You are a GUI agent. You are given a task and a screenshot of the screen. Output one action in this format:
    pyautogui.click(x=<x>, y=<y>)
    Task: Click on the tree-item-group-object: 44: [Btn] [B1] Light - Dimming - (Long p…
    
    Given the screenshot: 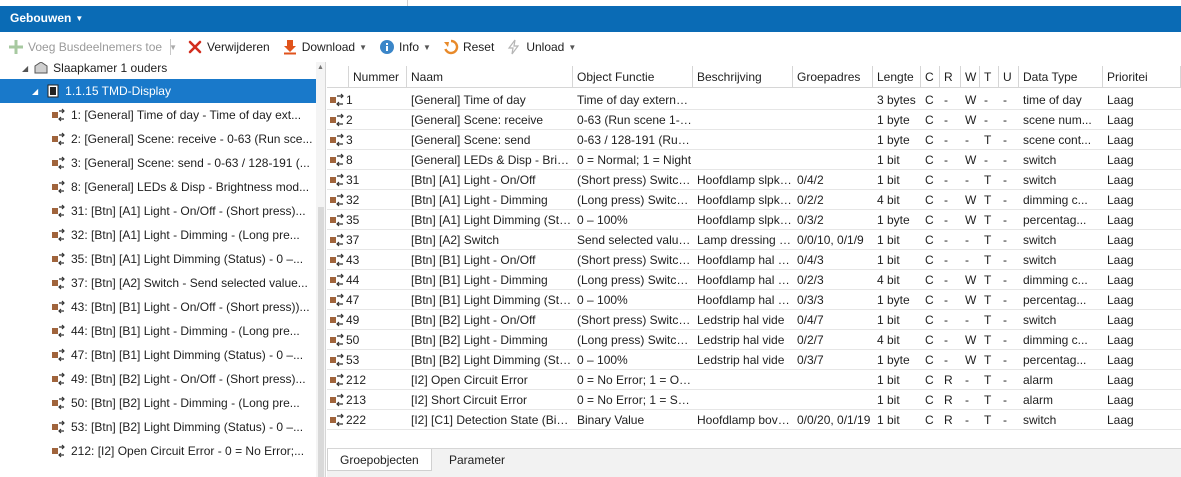 What is the action you would take?
    pyautogui.click(x=158, y=331)
    